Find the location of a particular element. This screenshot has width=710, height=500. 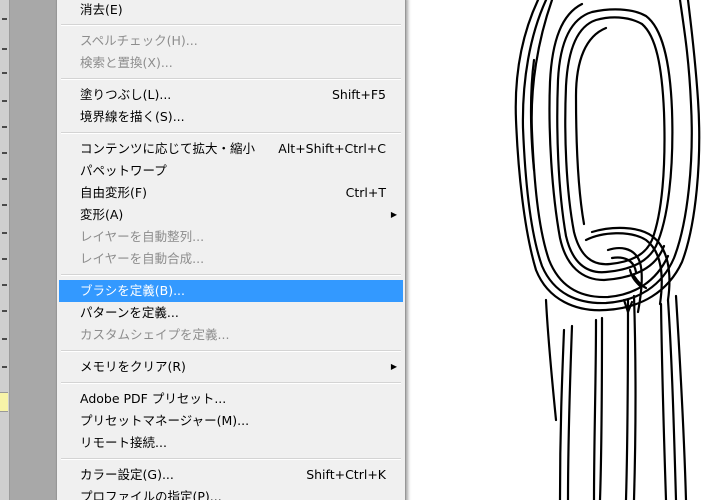

menu-item-shortcut: Shift+Ctrl+K is located at coordinates (346, 474).